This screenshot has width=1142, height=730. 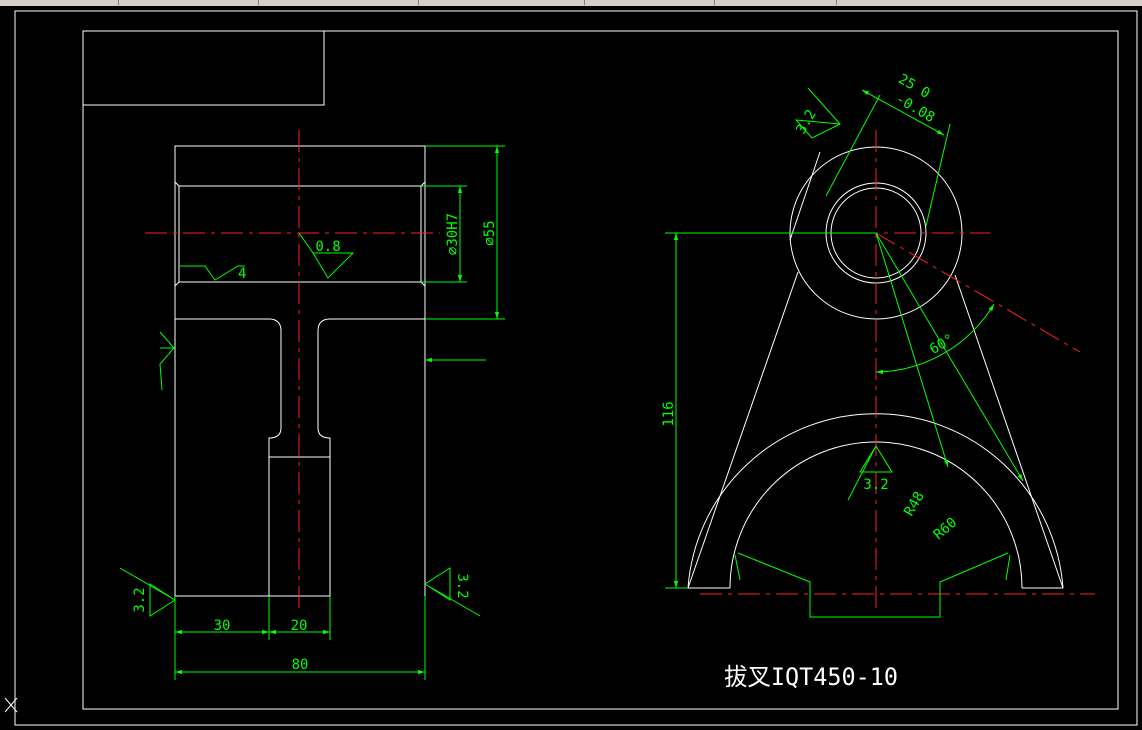 What do you see at coordinates (914, 504) in the screenshot?
I see `dim-inner-radius: R48` at bounding box center [914, 504].